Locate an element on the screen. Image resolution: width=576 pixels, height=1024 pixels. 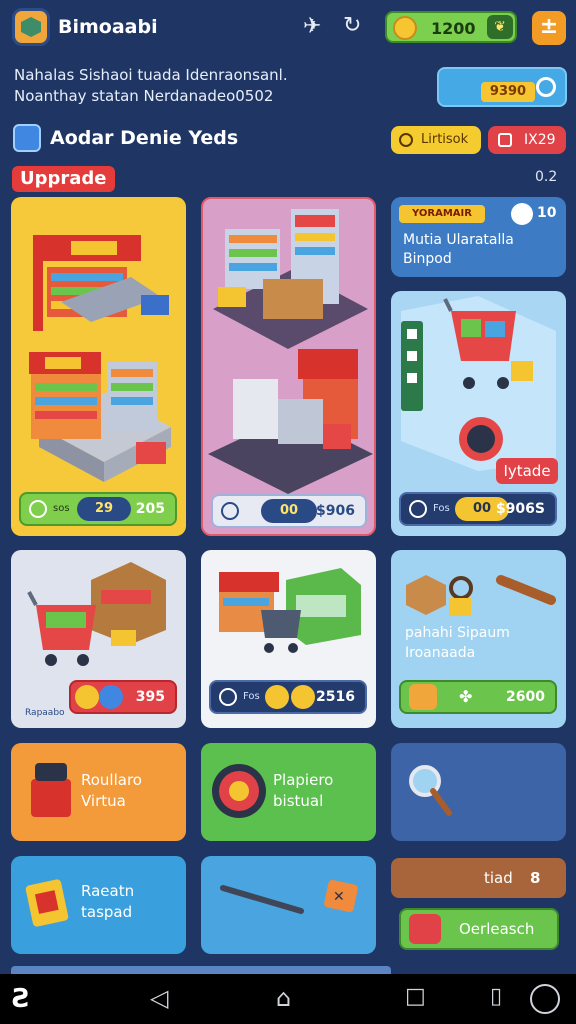
tools-card: pahahi Sipaum Iroanaada ✤ 2600 is located at coordinates (478, 639).